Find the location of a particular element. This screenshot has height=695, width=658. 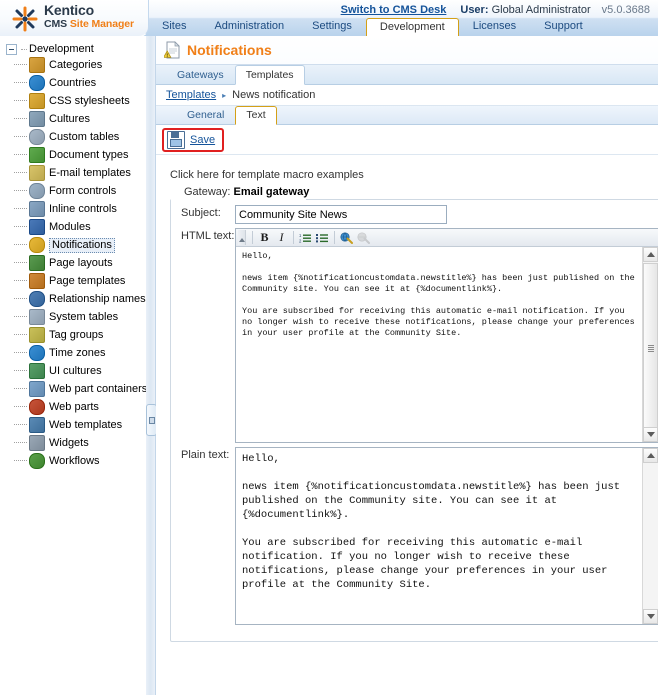

sidebar-item-workflows: Workflows is located at coordinates (75, 461).